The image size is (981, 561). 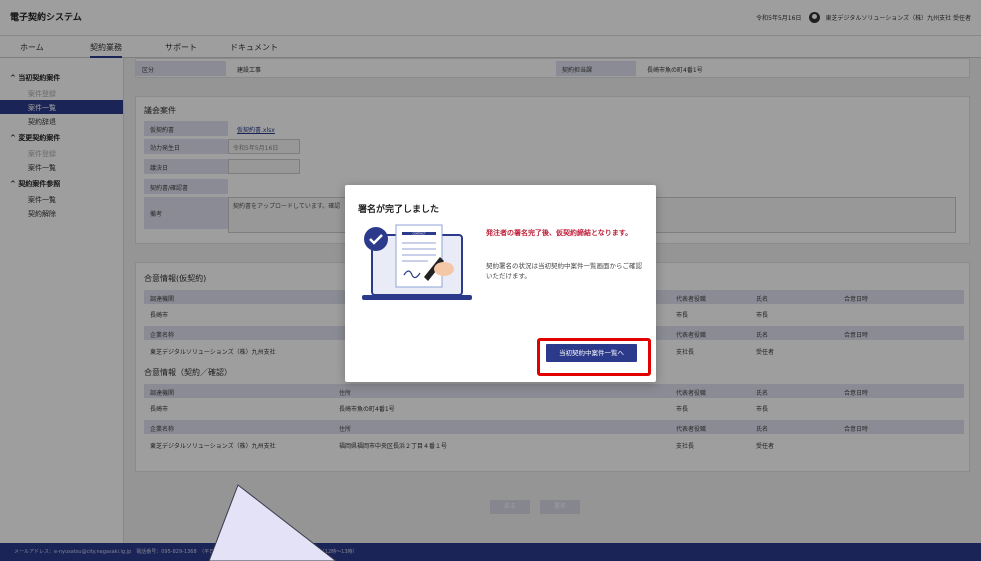 I want to click on dialog-info-text: 契約署名の状況は当初契約中案件一覧画面からご確認いただけます。, so click(x=564, y=271).